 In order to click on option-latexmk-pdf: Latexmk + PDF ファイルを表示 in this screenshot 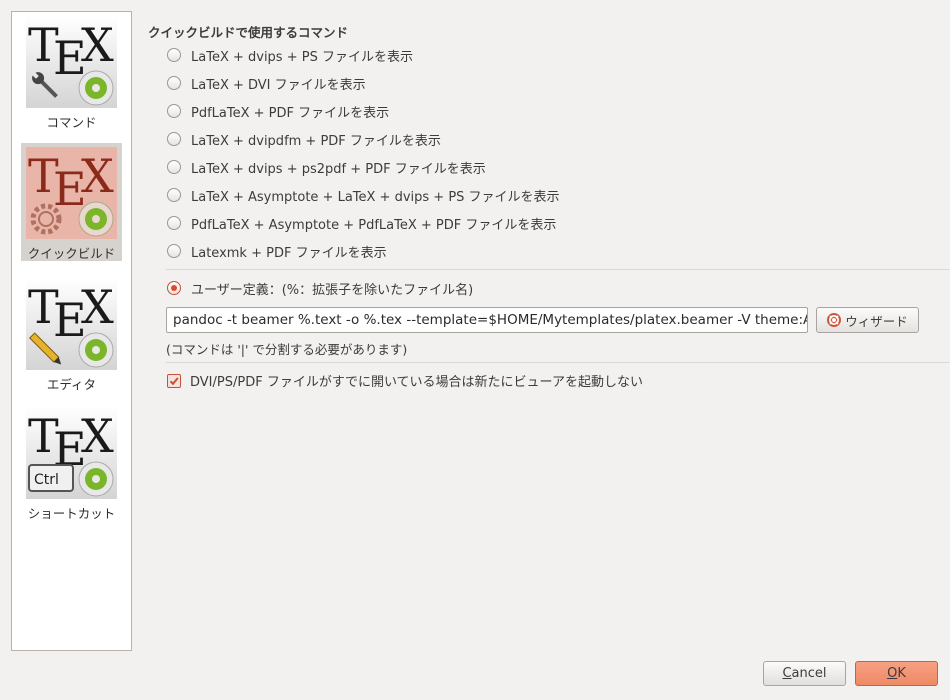, I will do `click(277, 251)`.